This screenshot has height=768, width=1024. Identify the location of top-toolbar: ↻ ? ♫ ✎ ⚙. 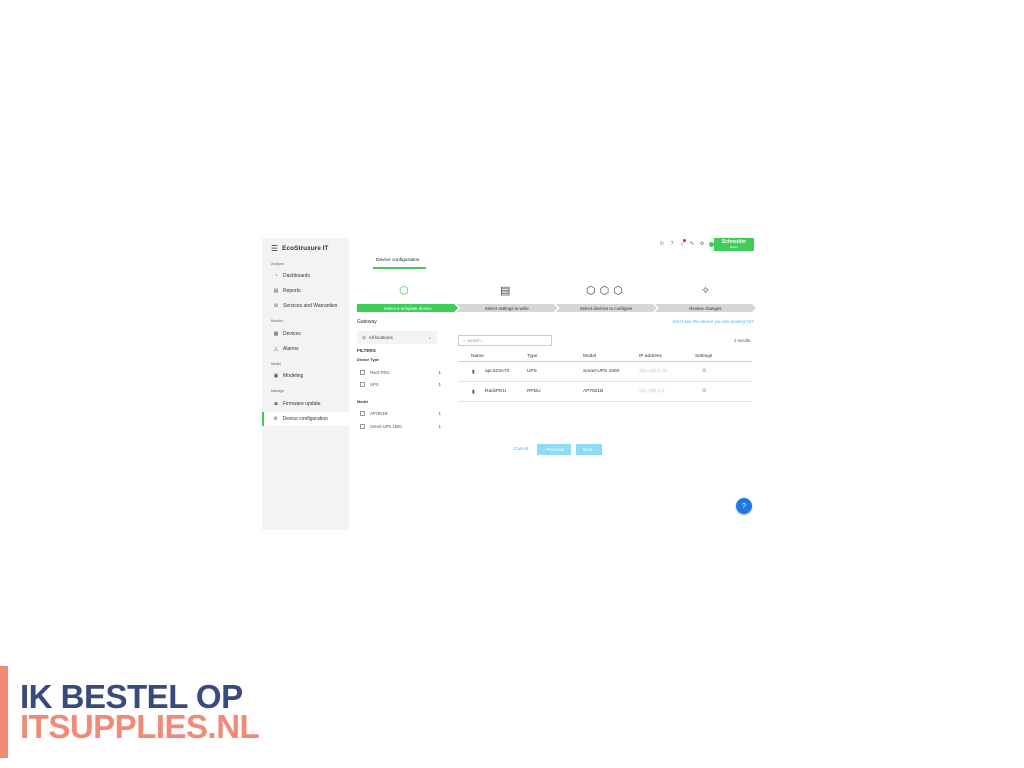
(686, 243).